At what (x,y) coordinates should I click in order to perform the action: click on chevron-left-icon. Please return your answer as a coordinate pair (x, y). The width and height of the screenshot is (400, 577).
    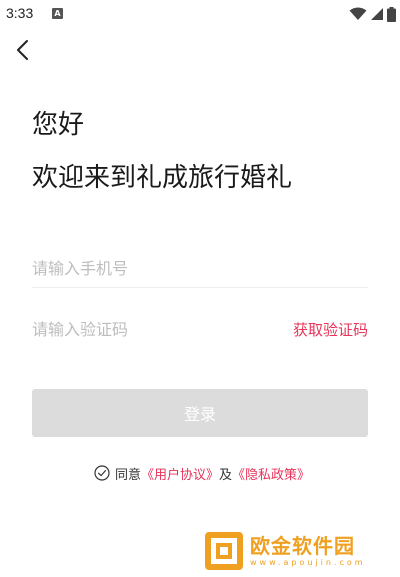
    Looking at the image, I should click on (22, 50).